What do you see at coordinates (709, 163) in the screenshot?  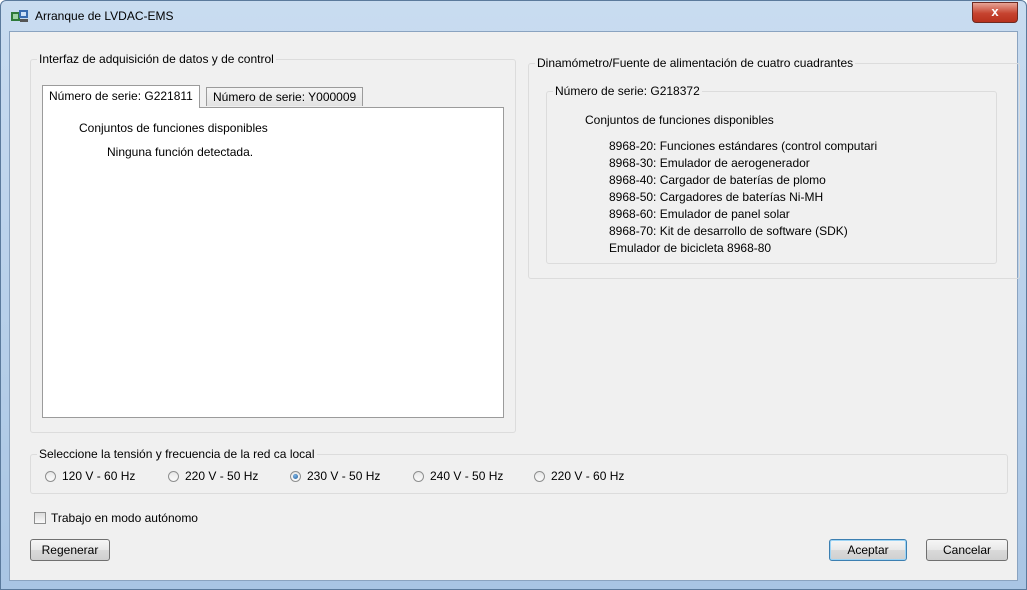 I see `function-item: 8968-30: Emulador de aerogenerador` at bounding box center [709, 163].